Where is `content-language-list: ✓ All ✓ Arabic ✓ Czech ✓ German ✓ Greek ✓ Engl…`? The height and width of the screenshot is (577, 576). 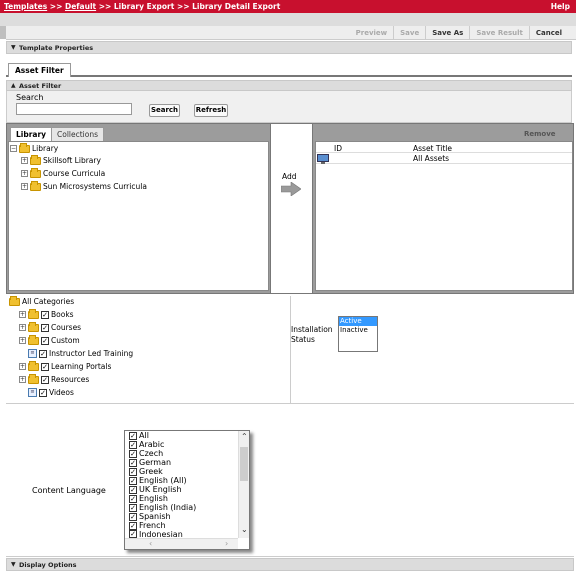
content-language-list: ✓ All ✓ Arabic ✓ Czech ✓ German ✓ Greek ✓ Engl… is located at coordinates (187, 490).